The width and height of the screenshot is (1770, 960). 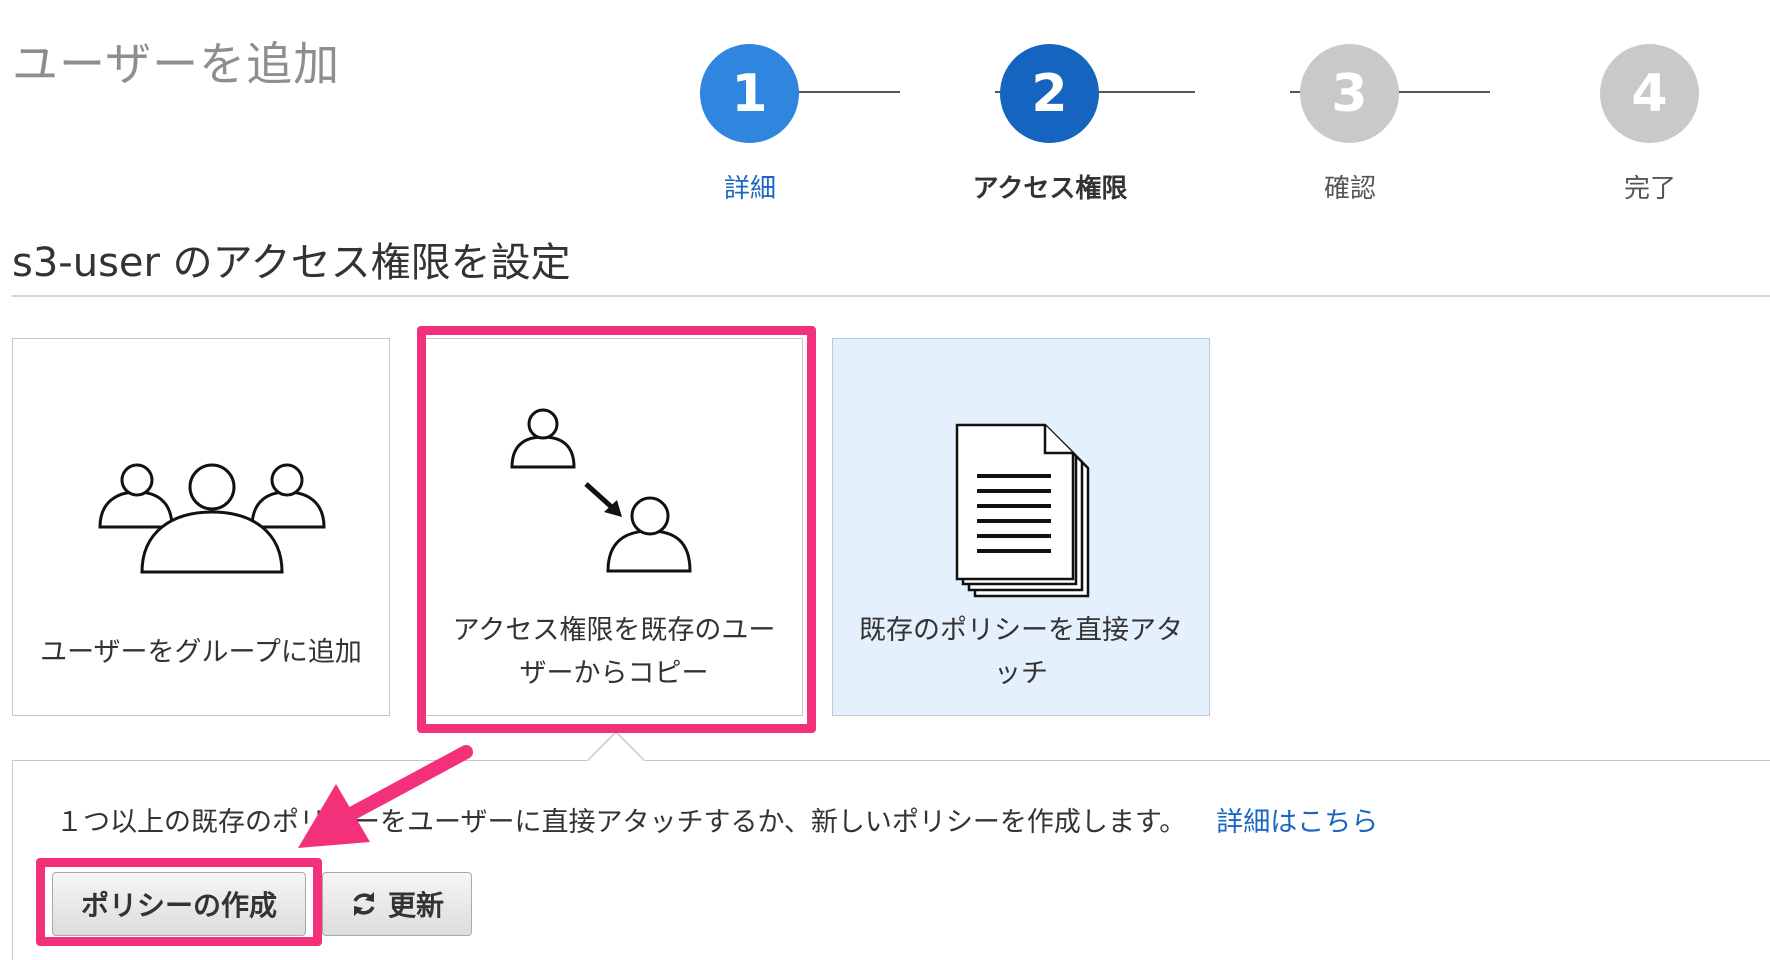 I want to click on option-add-to-group: ユーザーをグループに追加, so click(x=201, y=527).